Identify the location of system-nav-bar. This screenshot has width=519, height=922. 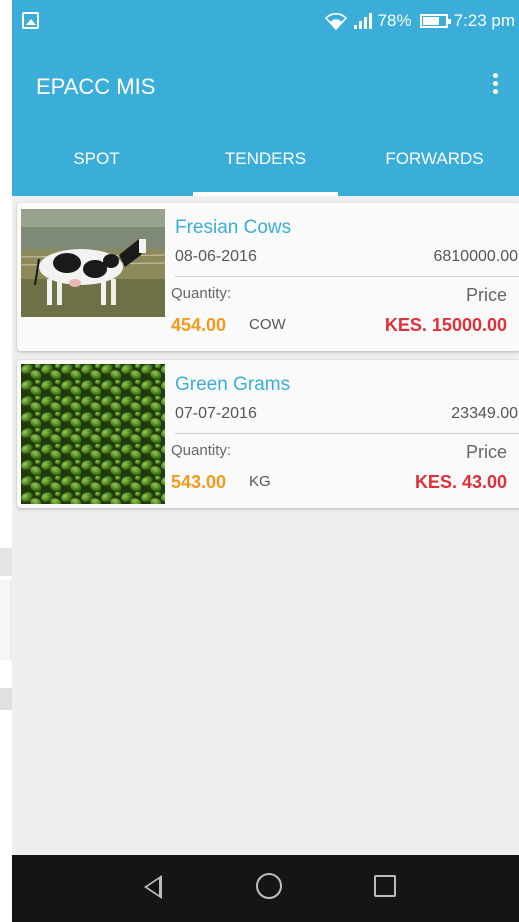
(265, 888).